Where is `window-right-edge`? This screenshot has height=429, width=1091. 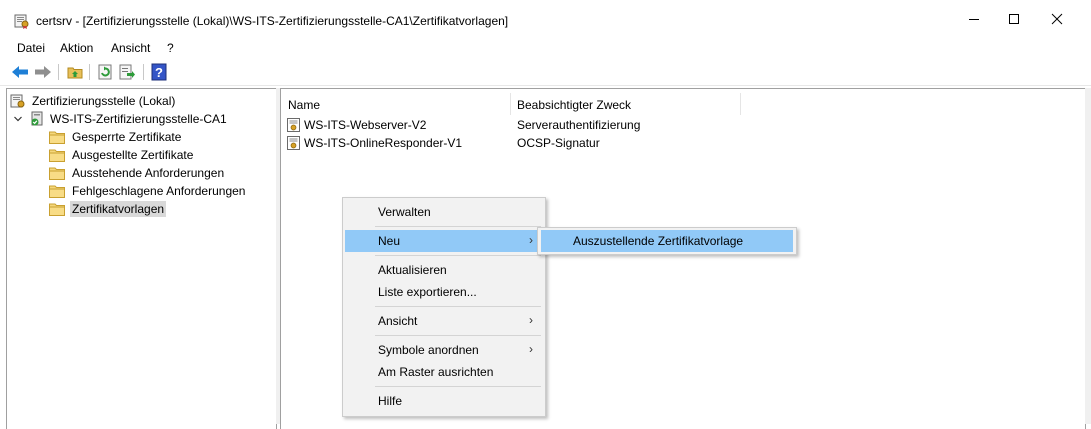
window-right-edge is located at coordinates (1088, 256).